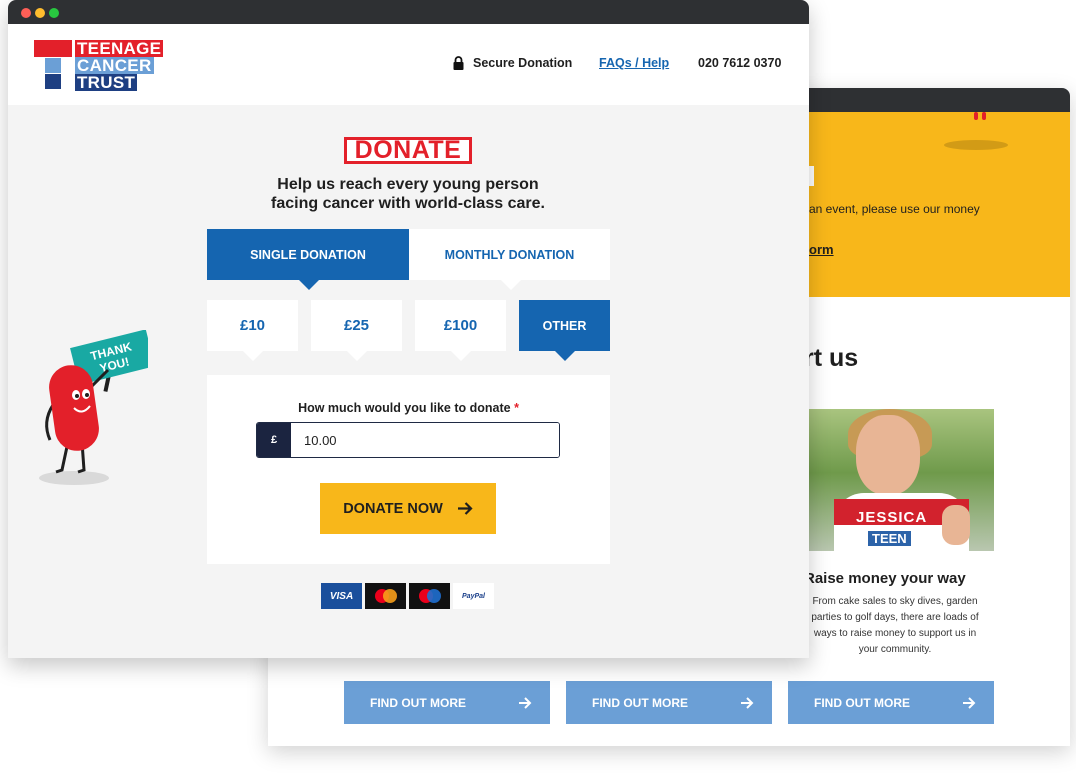  Describe the element at coordinates (564, 325) in the screenshot. I see `amount-label: OTHER` at that location.